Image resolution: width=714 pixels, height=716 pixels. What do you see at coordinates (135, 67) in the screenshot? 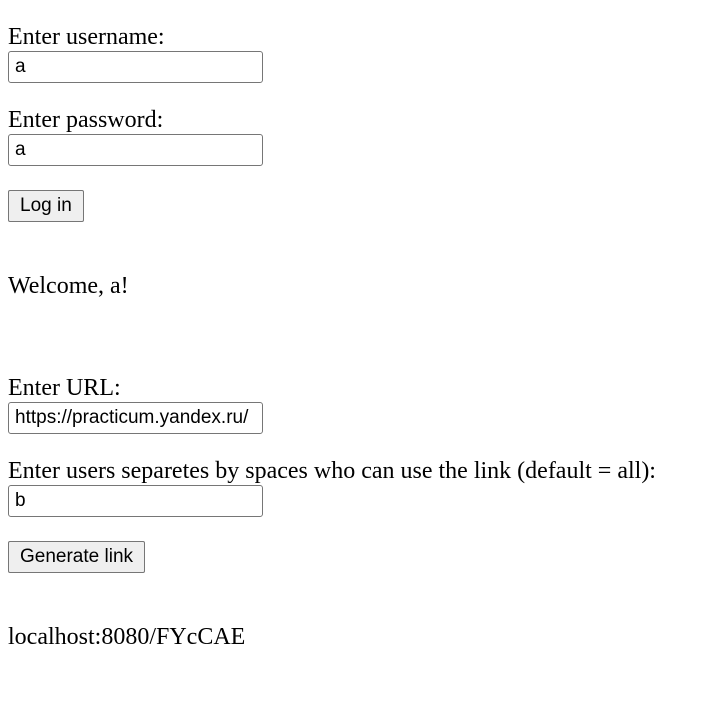
I see `username-input` at bounding box center [135, 67].